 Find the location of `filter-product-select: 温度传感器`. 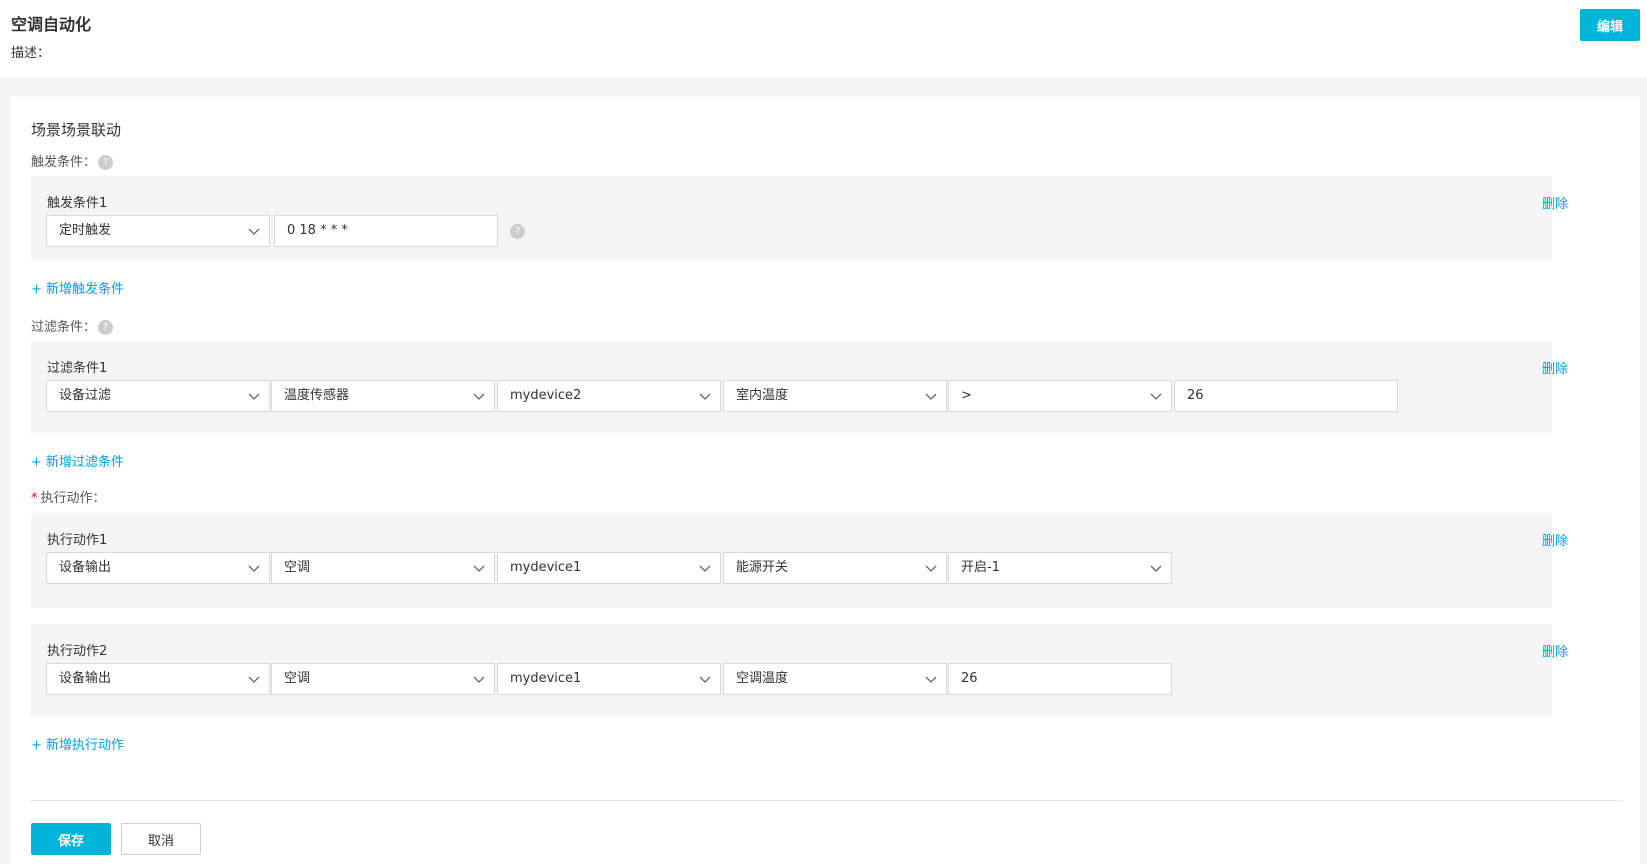

filter-product-select: 温度传感器 is located at coordinates (383, 396).